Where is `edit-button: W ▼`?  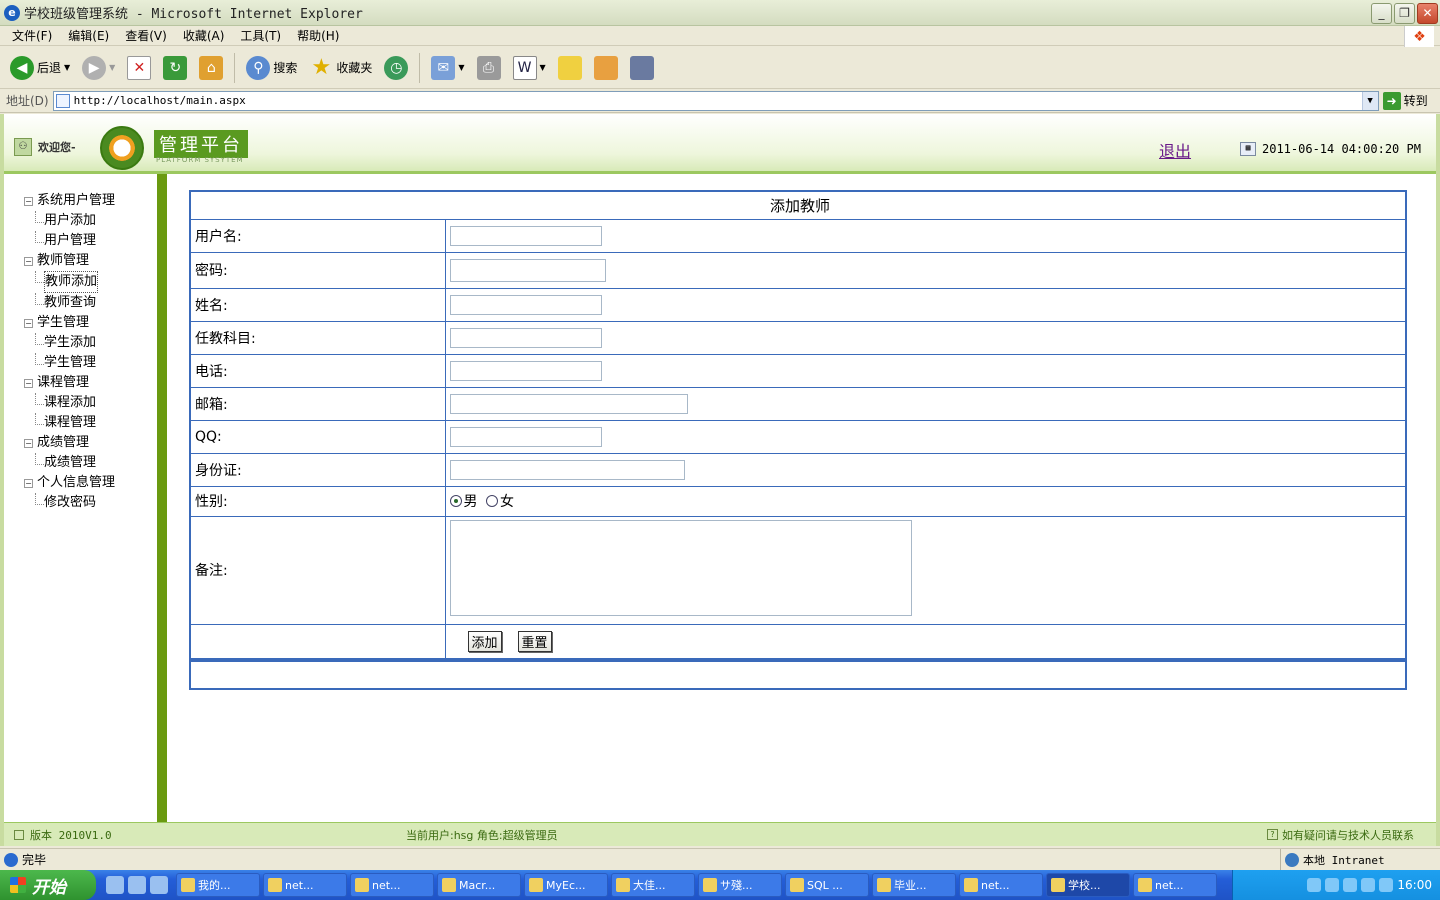 edit-button: W ▼ is located at coordinates (529, 68).